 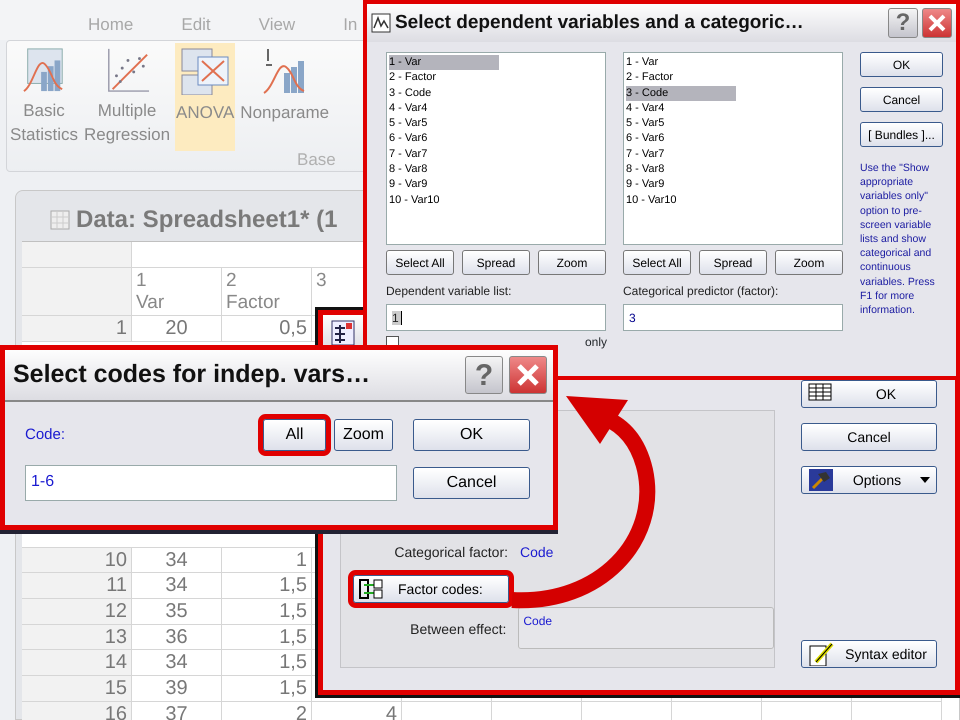 I want to click on table-cell: 35, so click(x=177, y=612).